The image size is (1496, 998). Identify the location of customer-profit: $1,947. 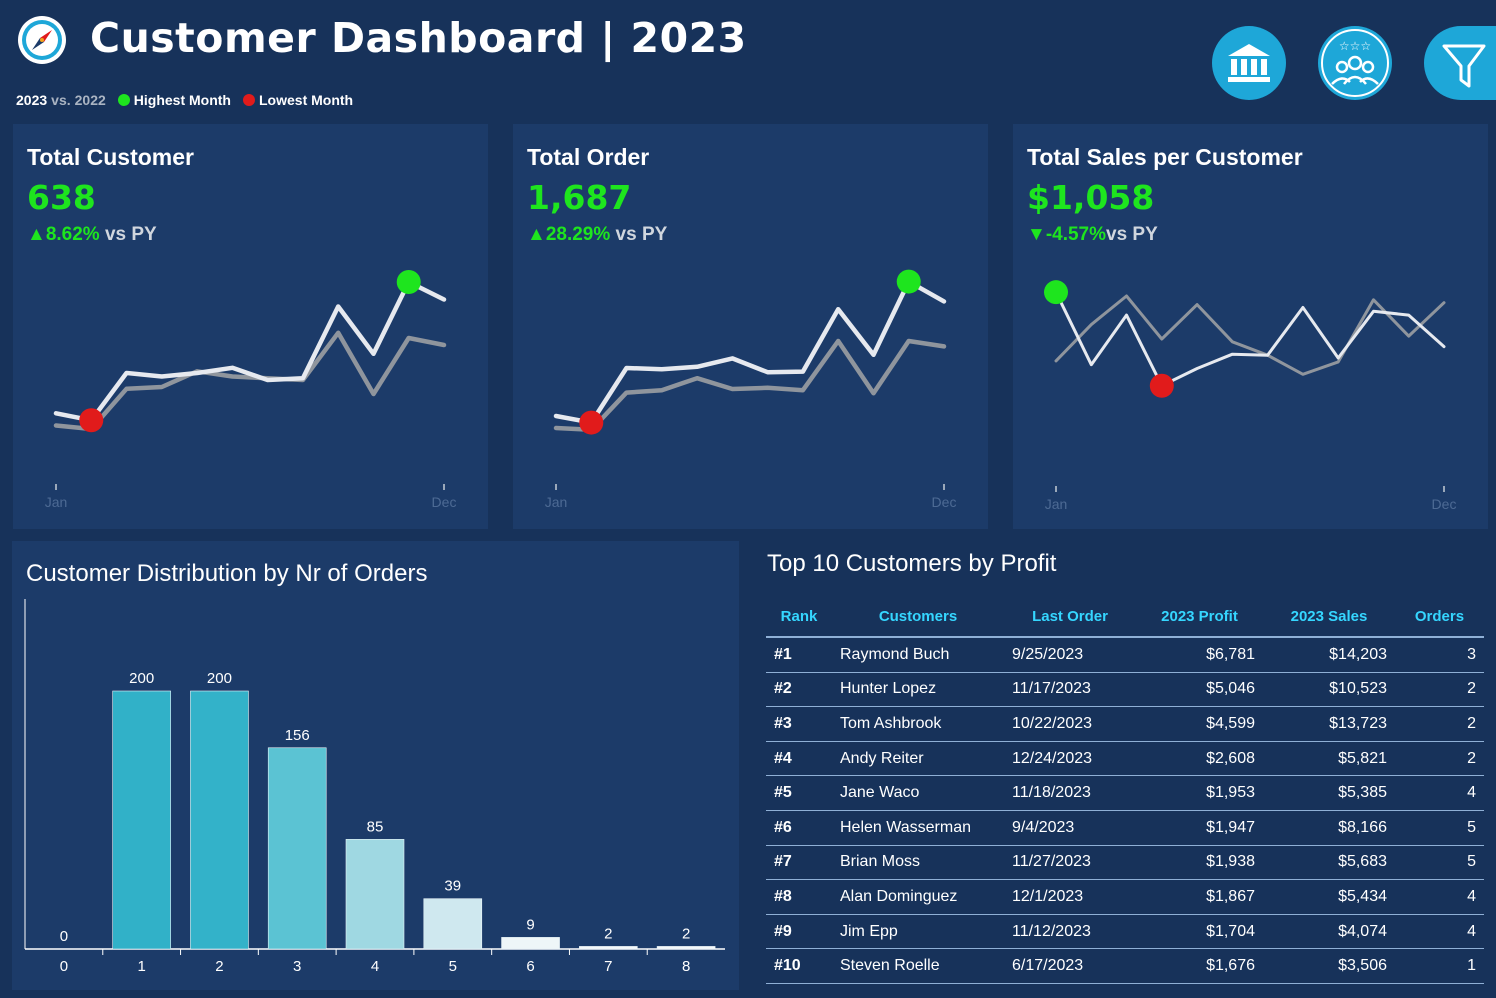
(1199, 828).